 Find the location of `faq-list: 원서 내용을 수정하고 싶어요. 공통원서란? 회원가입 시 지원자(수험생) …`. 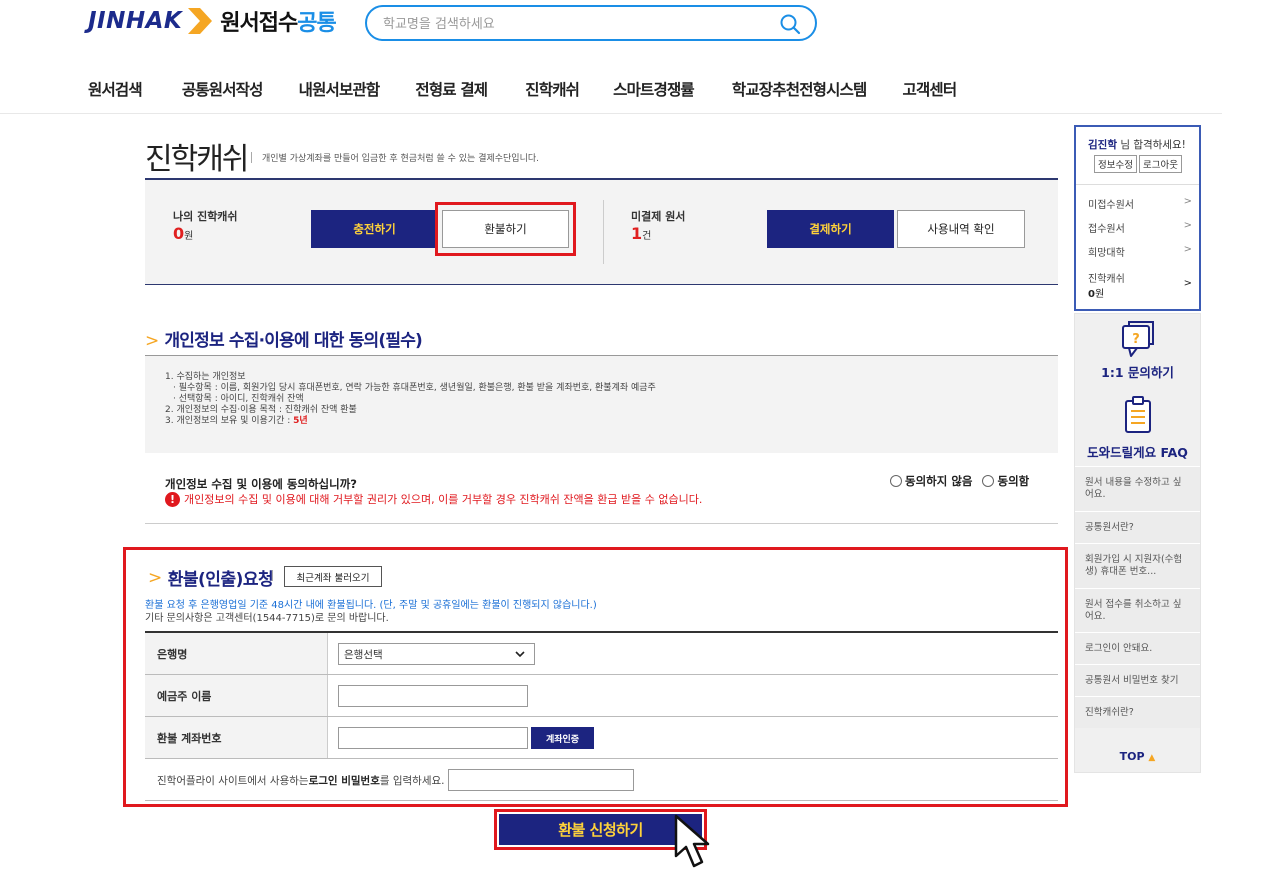

faq-list: 원서 내용을 수정하고 싶어요. 공통원서란? 회원가입 시 지원자(수험생) … is located at coordinates (1137, 597).